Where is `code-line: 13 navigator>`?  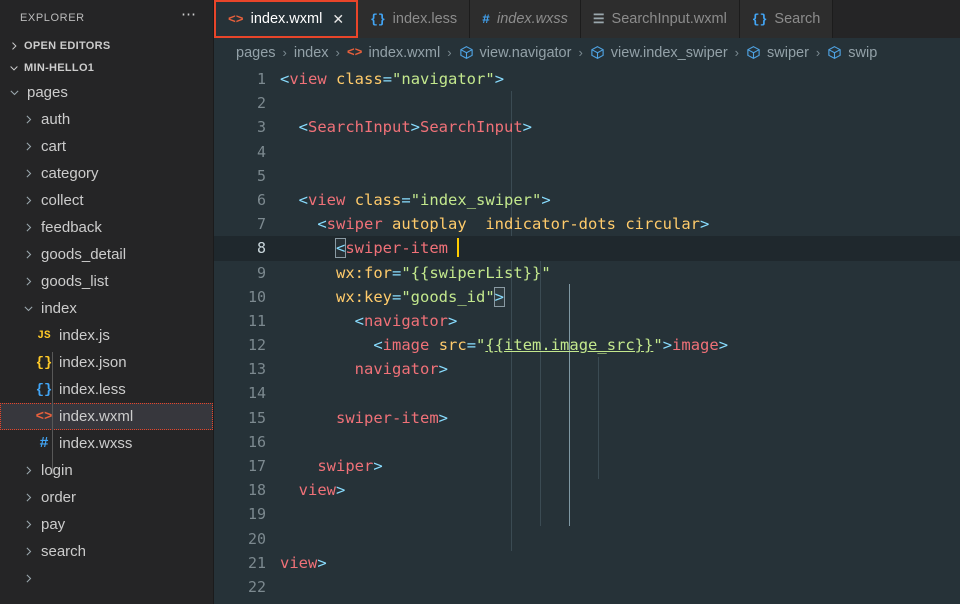
code-line: 13 navigator> is located at coordinates (587, 369).